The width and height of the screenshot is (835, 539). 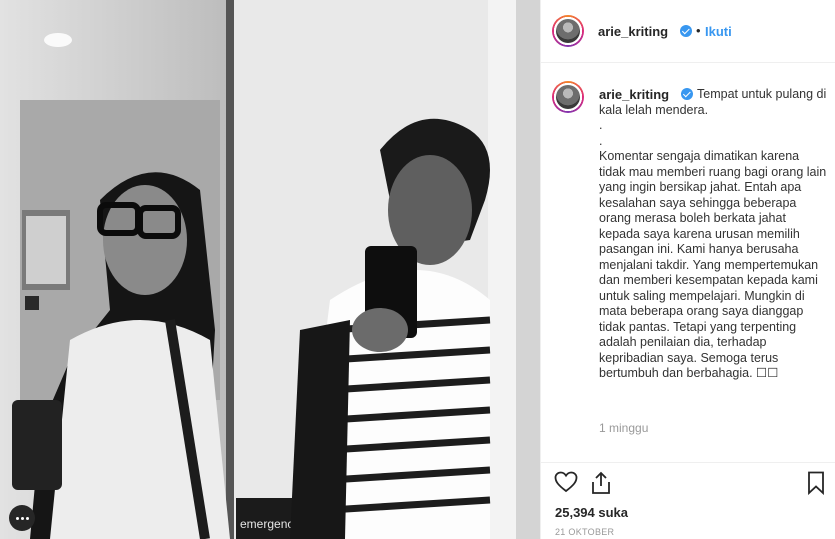 What do you see at coordinates (585, 532) in the screenshot?
I see `post-date: 21 OKTOBER` at bounding box center [585, 532].